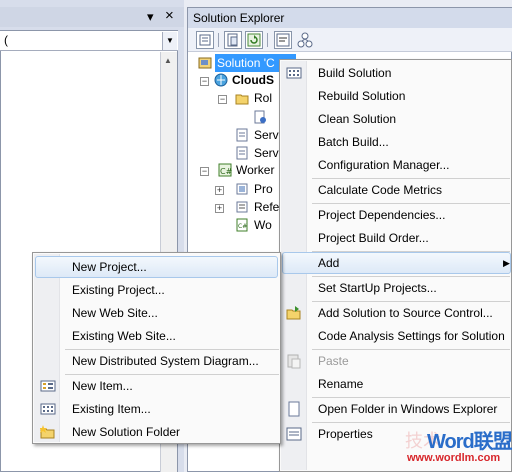  Describe the element at coordinates (92, 17) in the screenshot. I see `left-pane-titlebar: ▾ ×` at that location.